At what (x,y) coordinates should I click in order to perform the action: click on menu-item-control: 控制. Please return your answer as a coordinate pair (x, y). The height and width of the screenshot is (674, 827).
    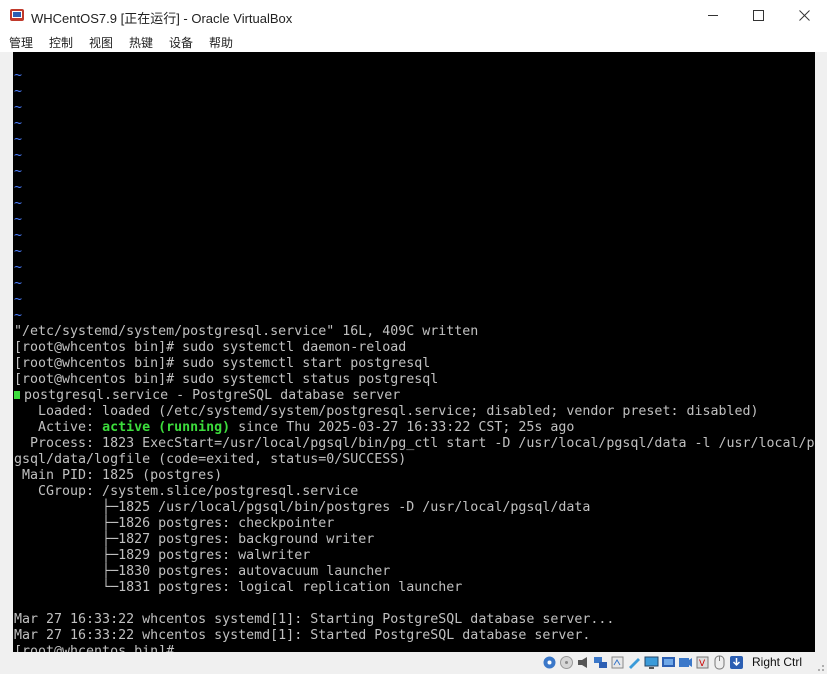
    Looking at the image, I should click on (61, 42).